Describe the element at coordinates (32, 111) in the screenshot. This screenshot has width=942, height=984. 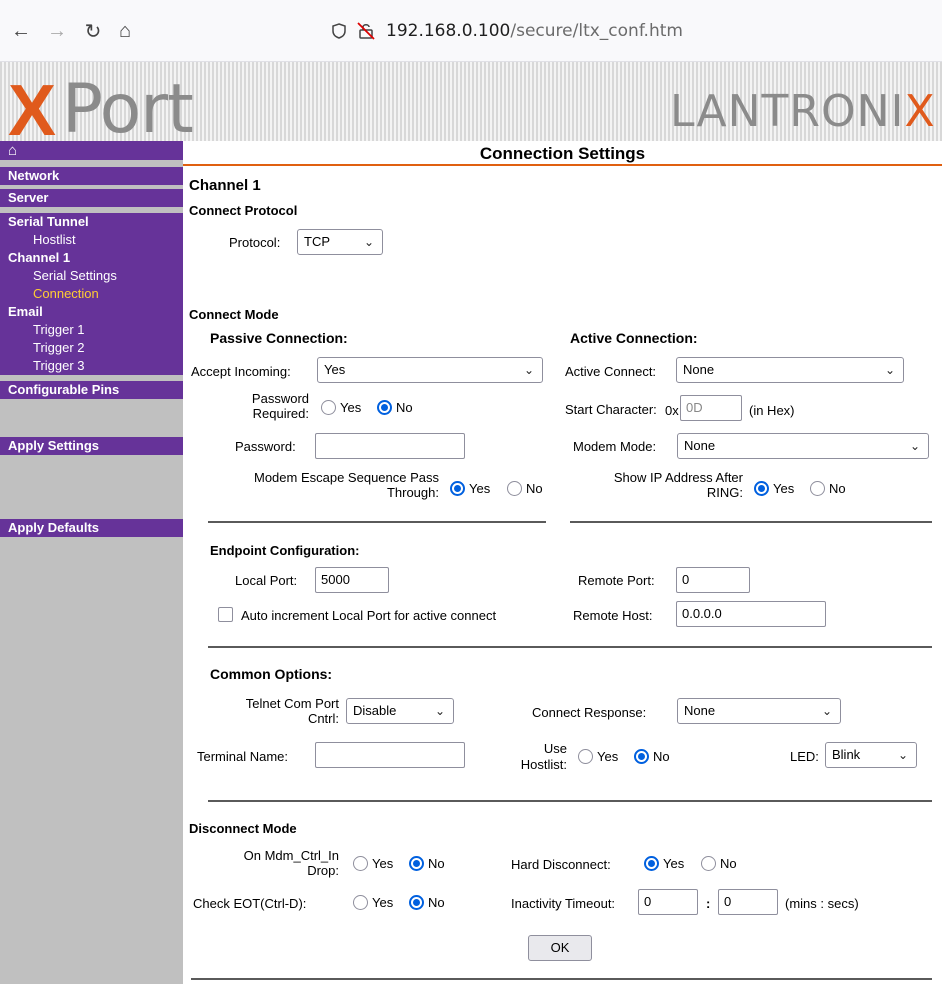
I see `xport-logo: X` at that location.